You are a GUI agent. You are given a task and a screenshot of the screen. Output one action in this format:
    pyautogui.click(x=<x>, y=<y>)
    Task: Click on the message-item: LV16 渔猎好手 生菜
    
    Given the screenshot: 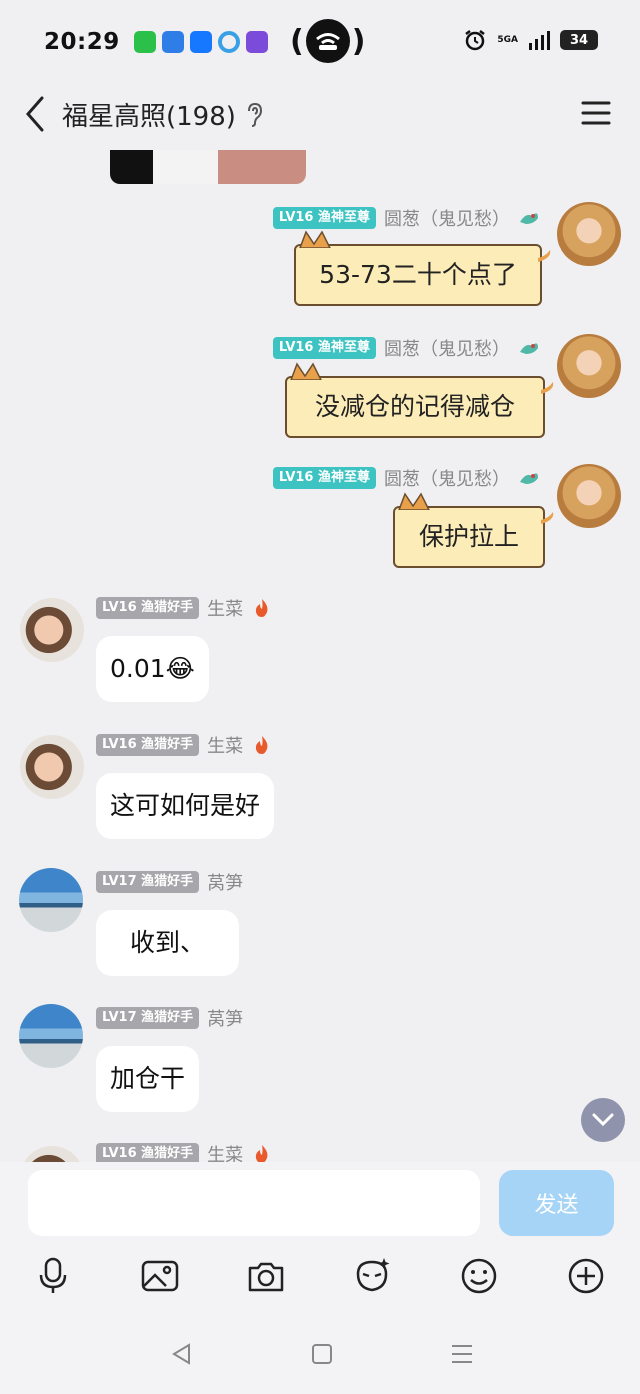 What is the action you would take?
    pyautogui.click(x=320, y=1151)
    